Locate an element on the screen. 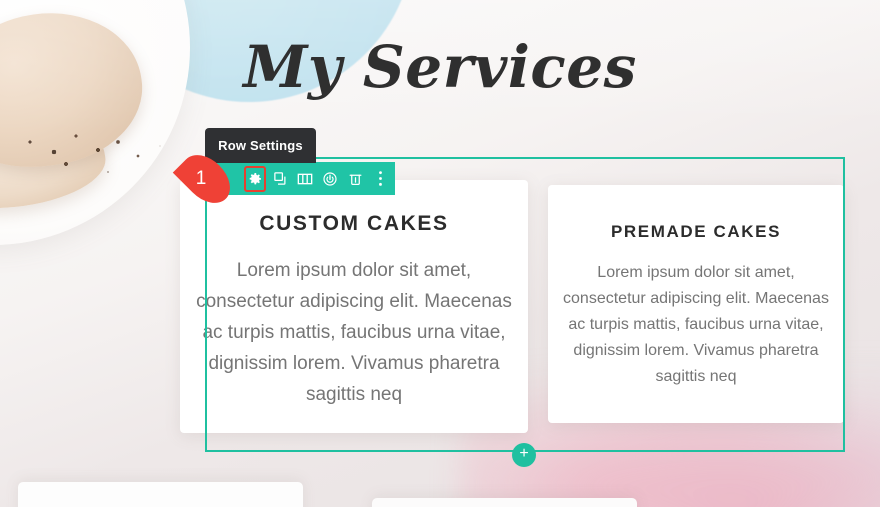 The width and height of the screenshot is (880, 507). tooltip-label: Row Settings is located at coordinates (260, 145).